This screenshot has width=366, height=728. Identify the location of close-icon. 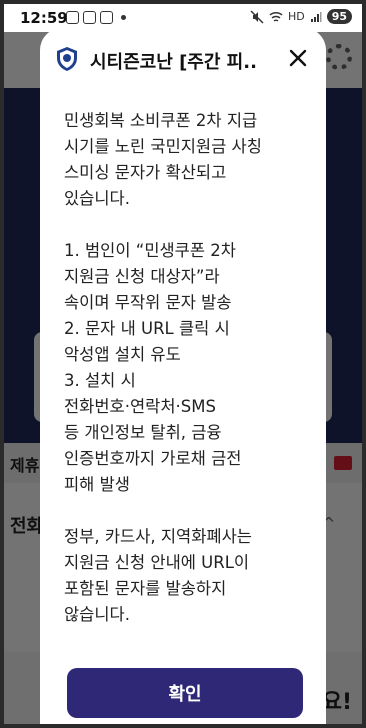
(298, 58).